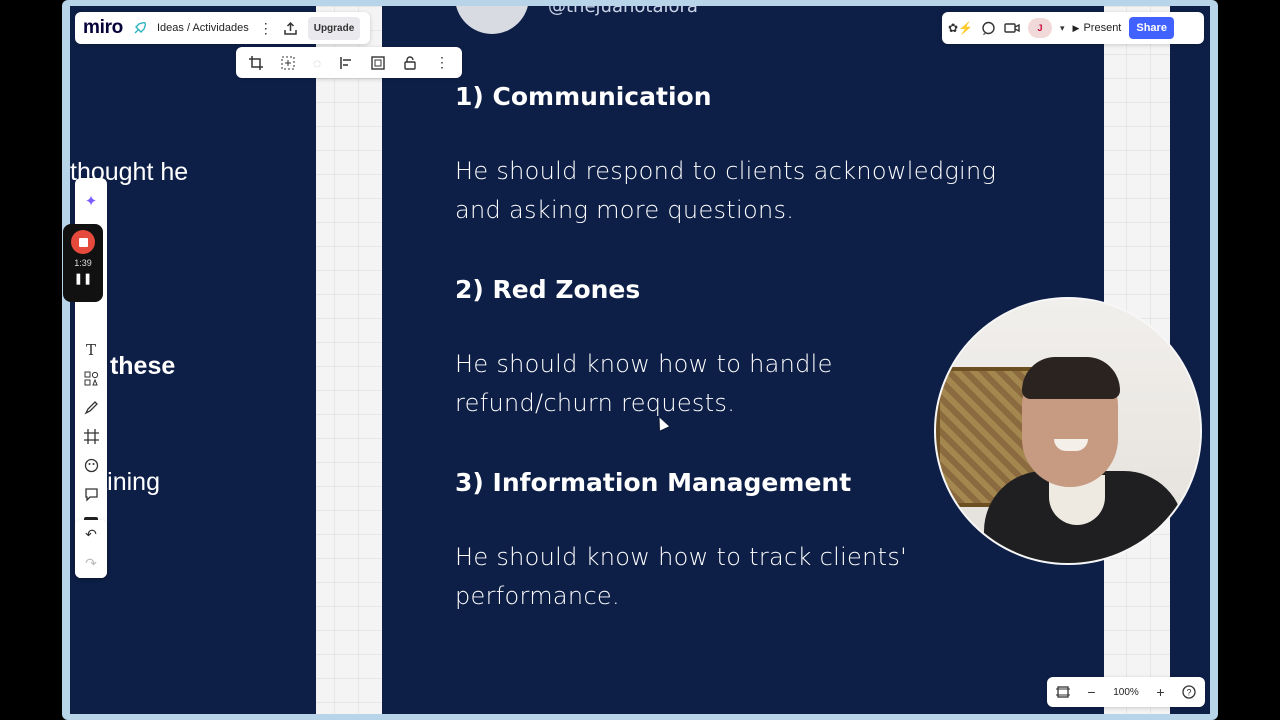 This screenshot has height=720, width=1280. I want to click on help-icon: ?, so click(1189, 692).